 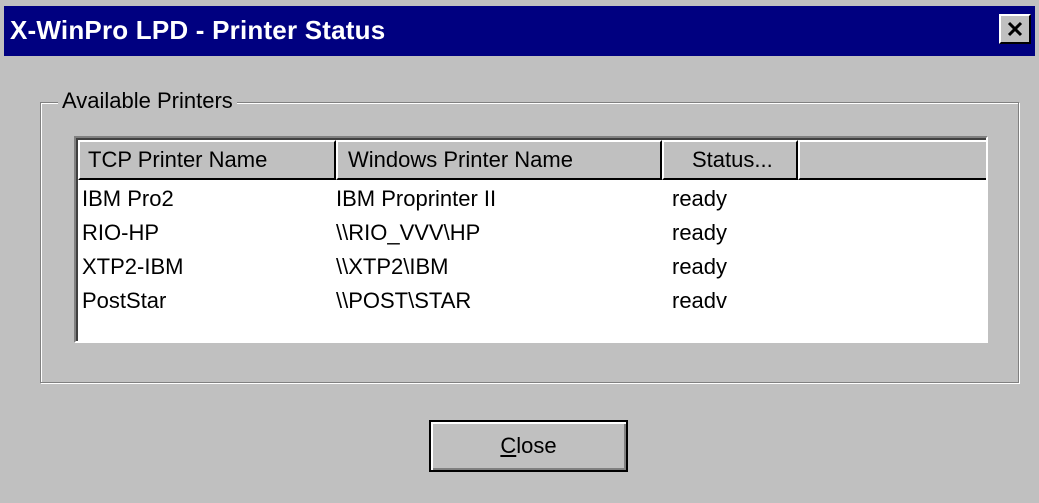 What do you see at coordinates (120, 232) in the screenshot?
I see `tcp-printer-name-cell: RIO-HP` at bounding box center [120, 232].